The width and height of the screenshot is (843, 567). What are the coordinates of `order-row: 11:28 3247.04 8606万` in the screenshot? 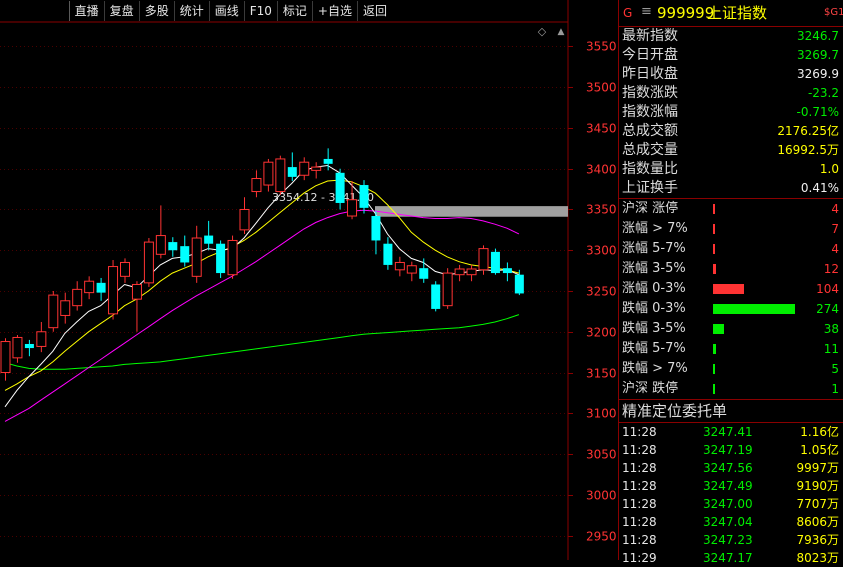 It's located at (731, 522).